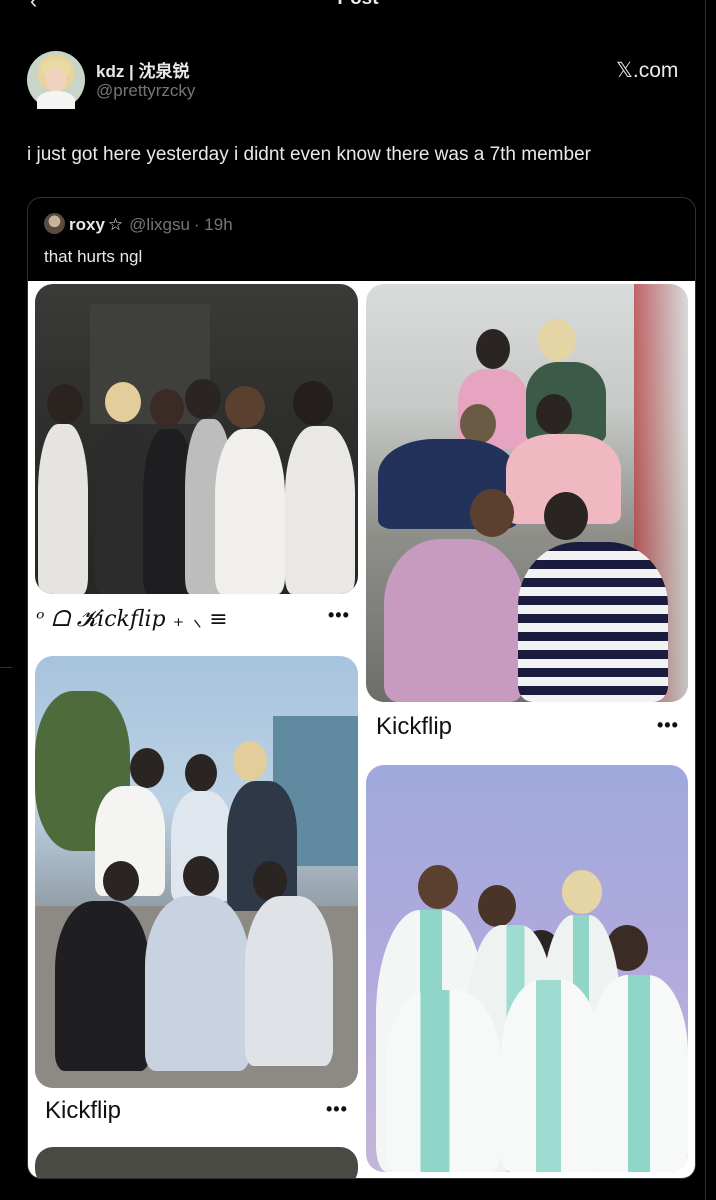 The image size is (716, 1200). I want to click on quoted-time: · 19h, so click(213, 224).